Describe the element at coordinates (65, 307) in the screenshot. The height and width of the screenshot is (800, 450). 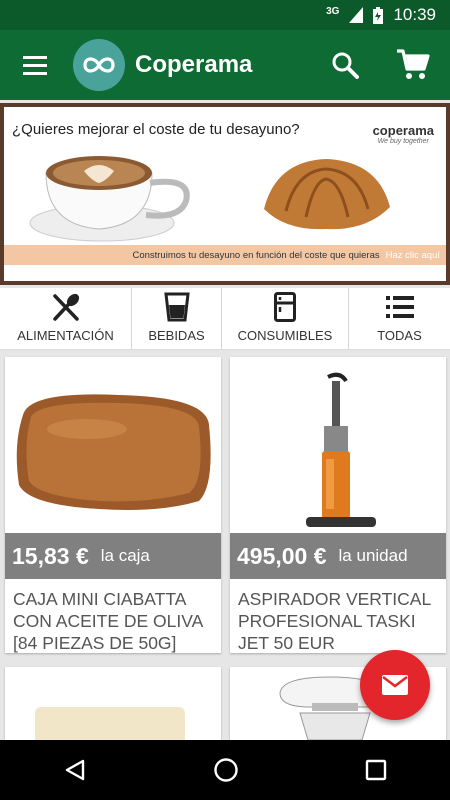
I see `fork-knife-icon` at that location.